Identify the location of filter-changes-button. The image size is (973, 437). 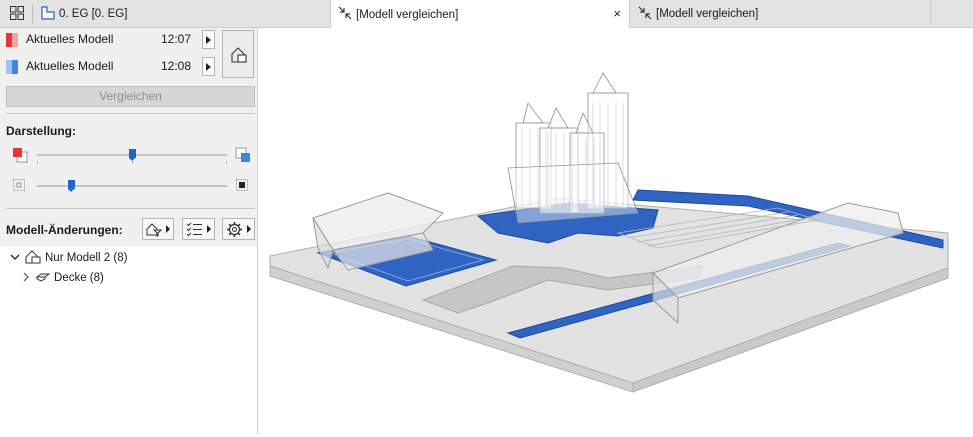
(158, 229).